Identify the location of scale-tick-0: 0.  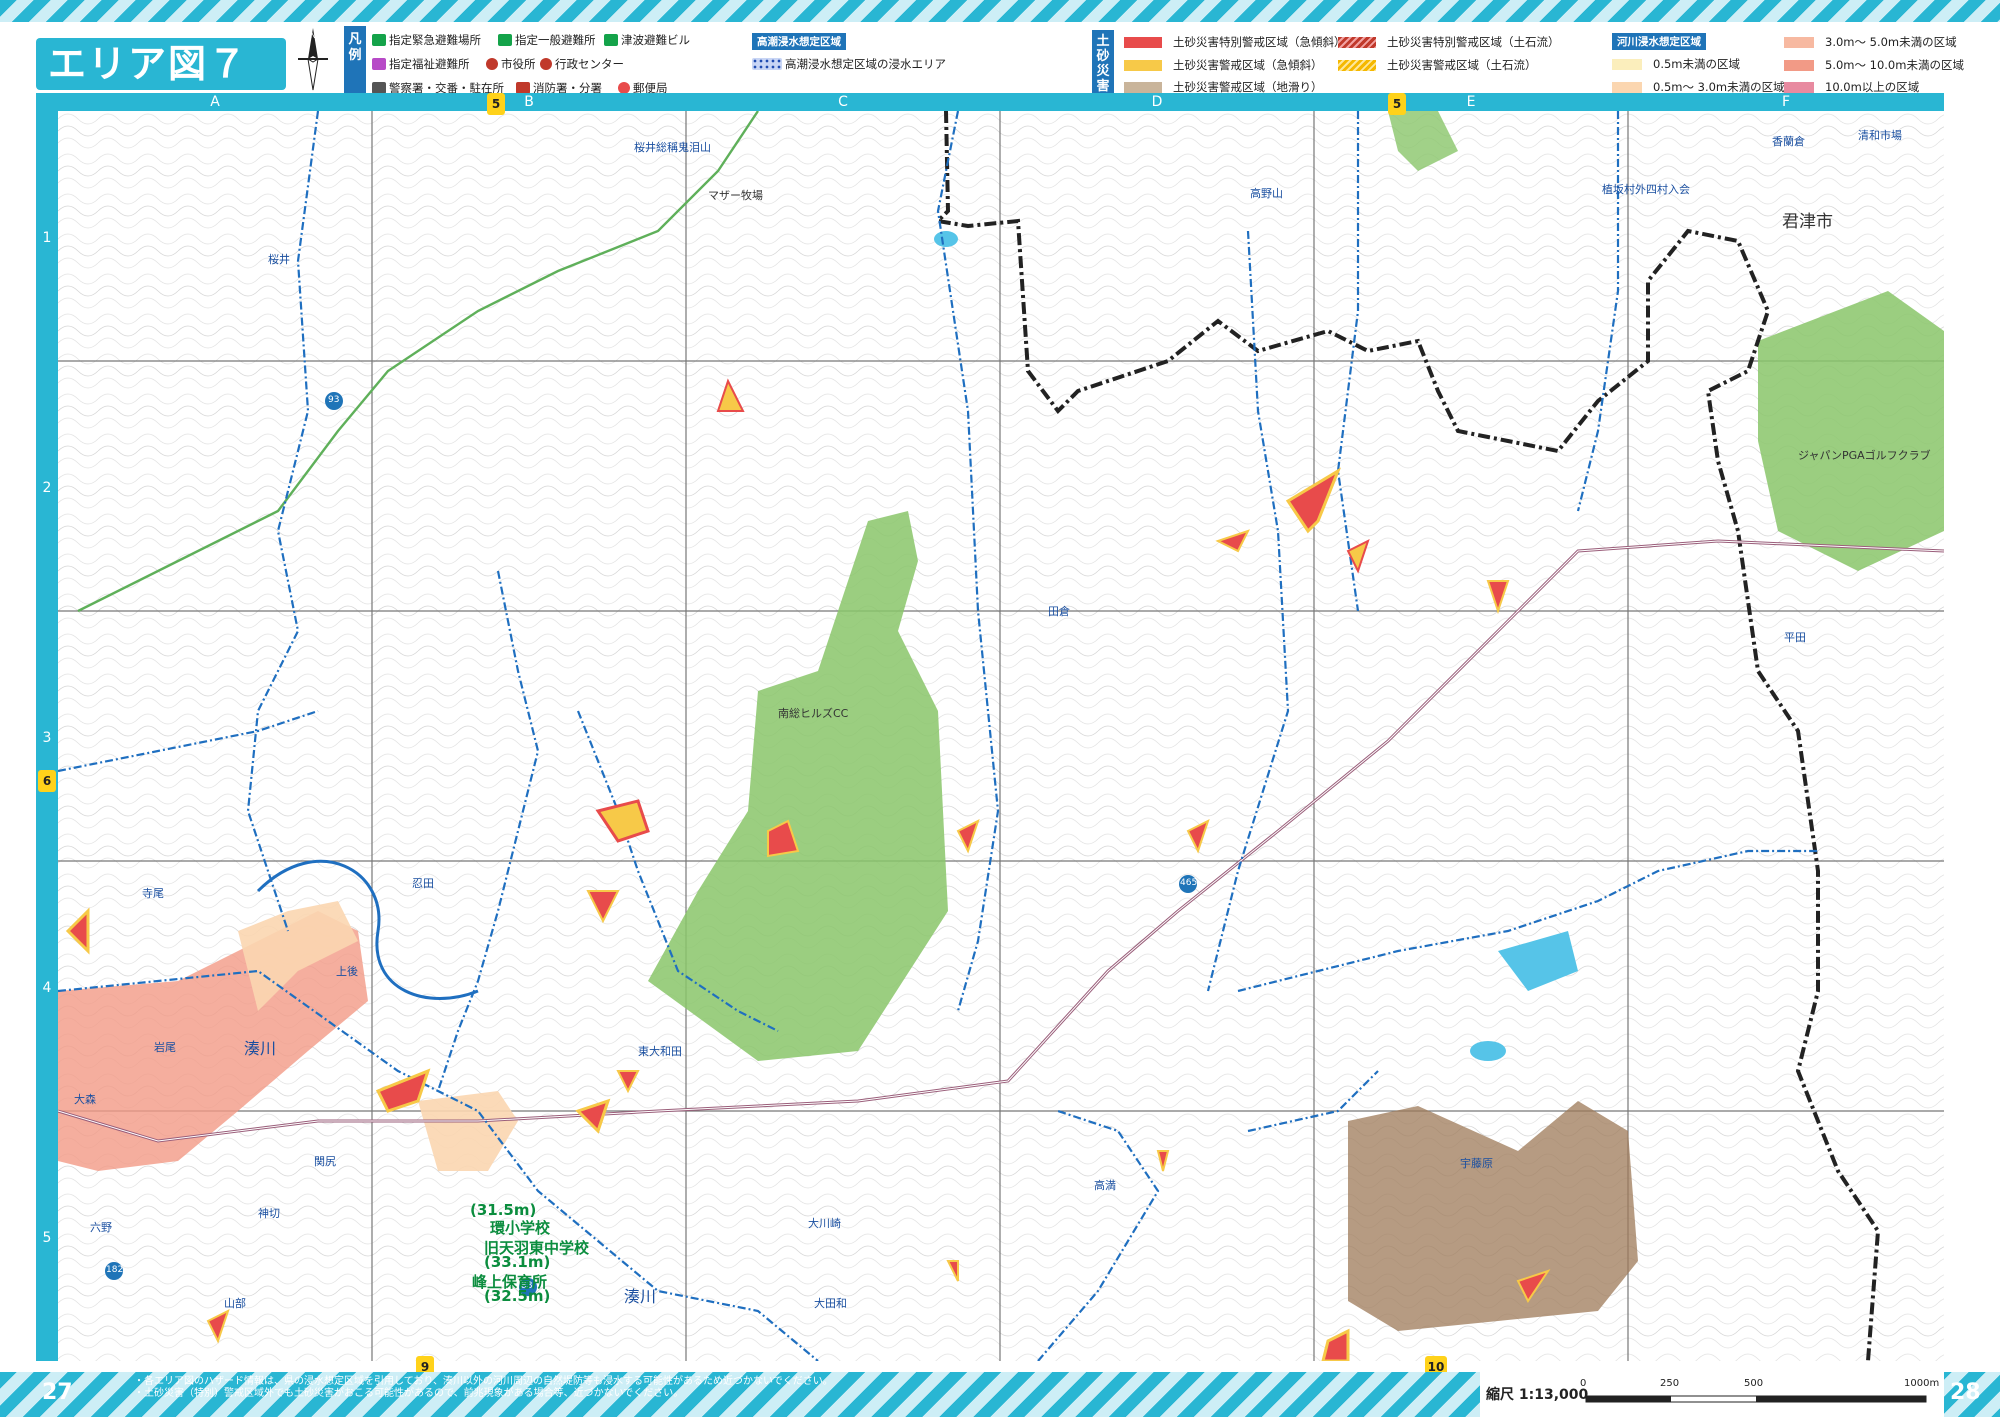
(1583, 1383).